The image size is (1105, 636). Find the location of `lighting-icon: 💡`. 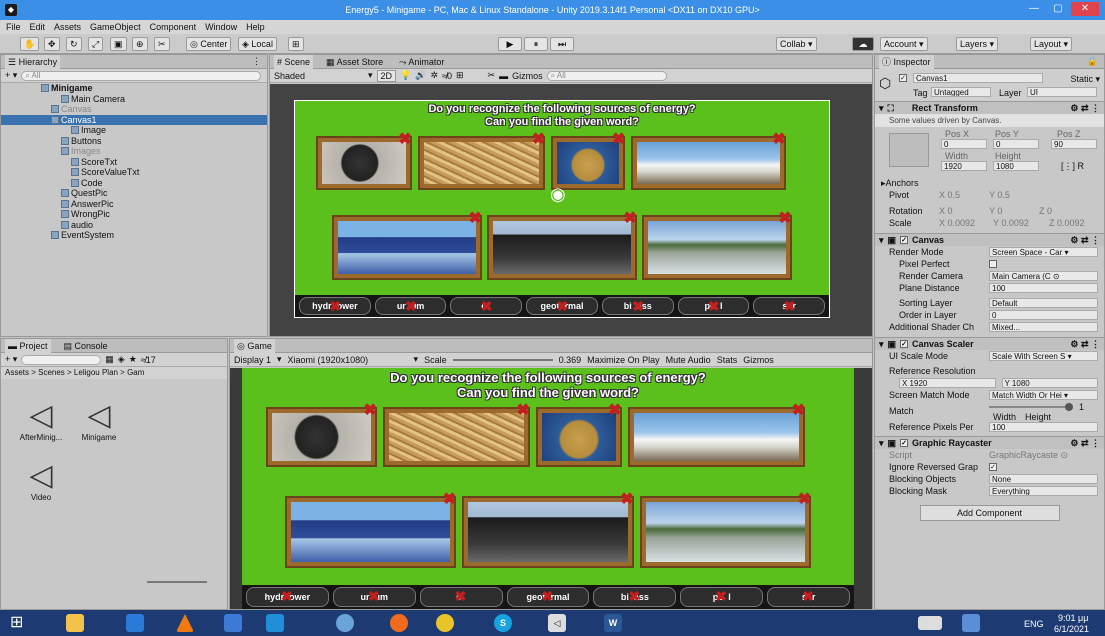

lighting-icon: 💡 is located at coordinates (405, 75).